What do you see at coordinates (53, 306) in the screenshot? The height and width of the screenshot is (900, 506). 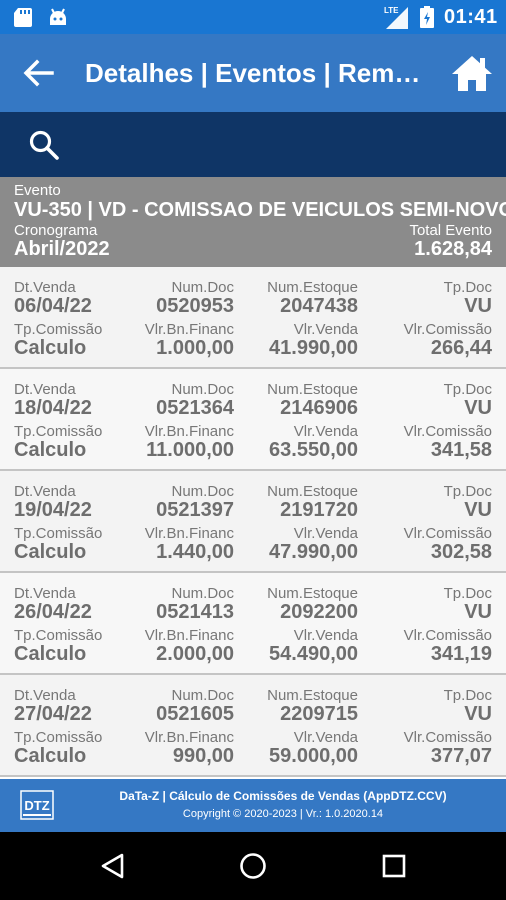 I see `dt-venda-value: 06/04/22` at bounding box center [53, 306].